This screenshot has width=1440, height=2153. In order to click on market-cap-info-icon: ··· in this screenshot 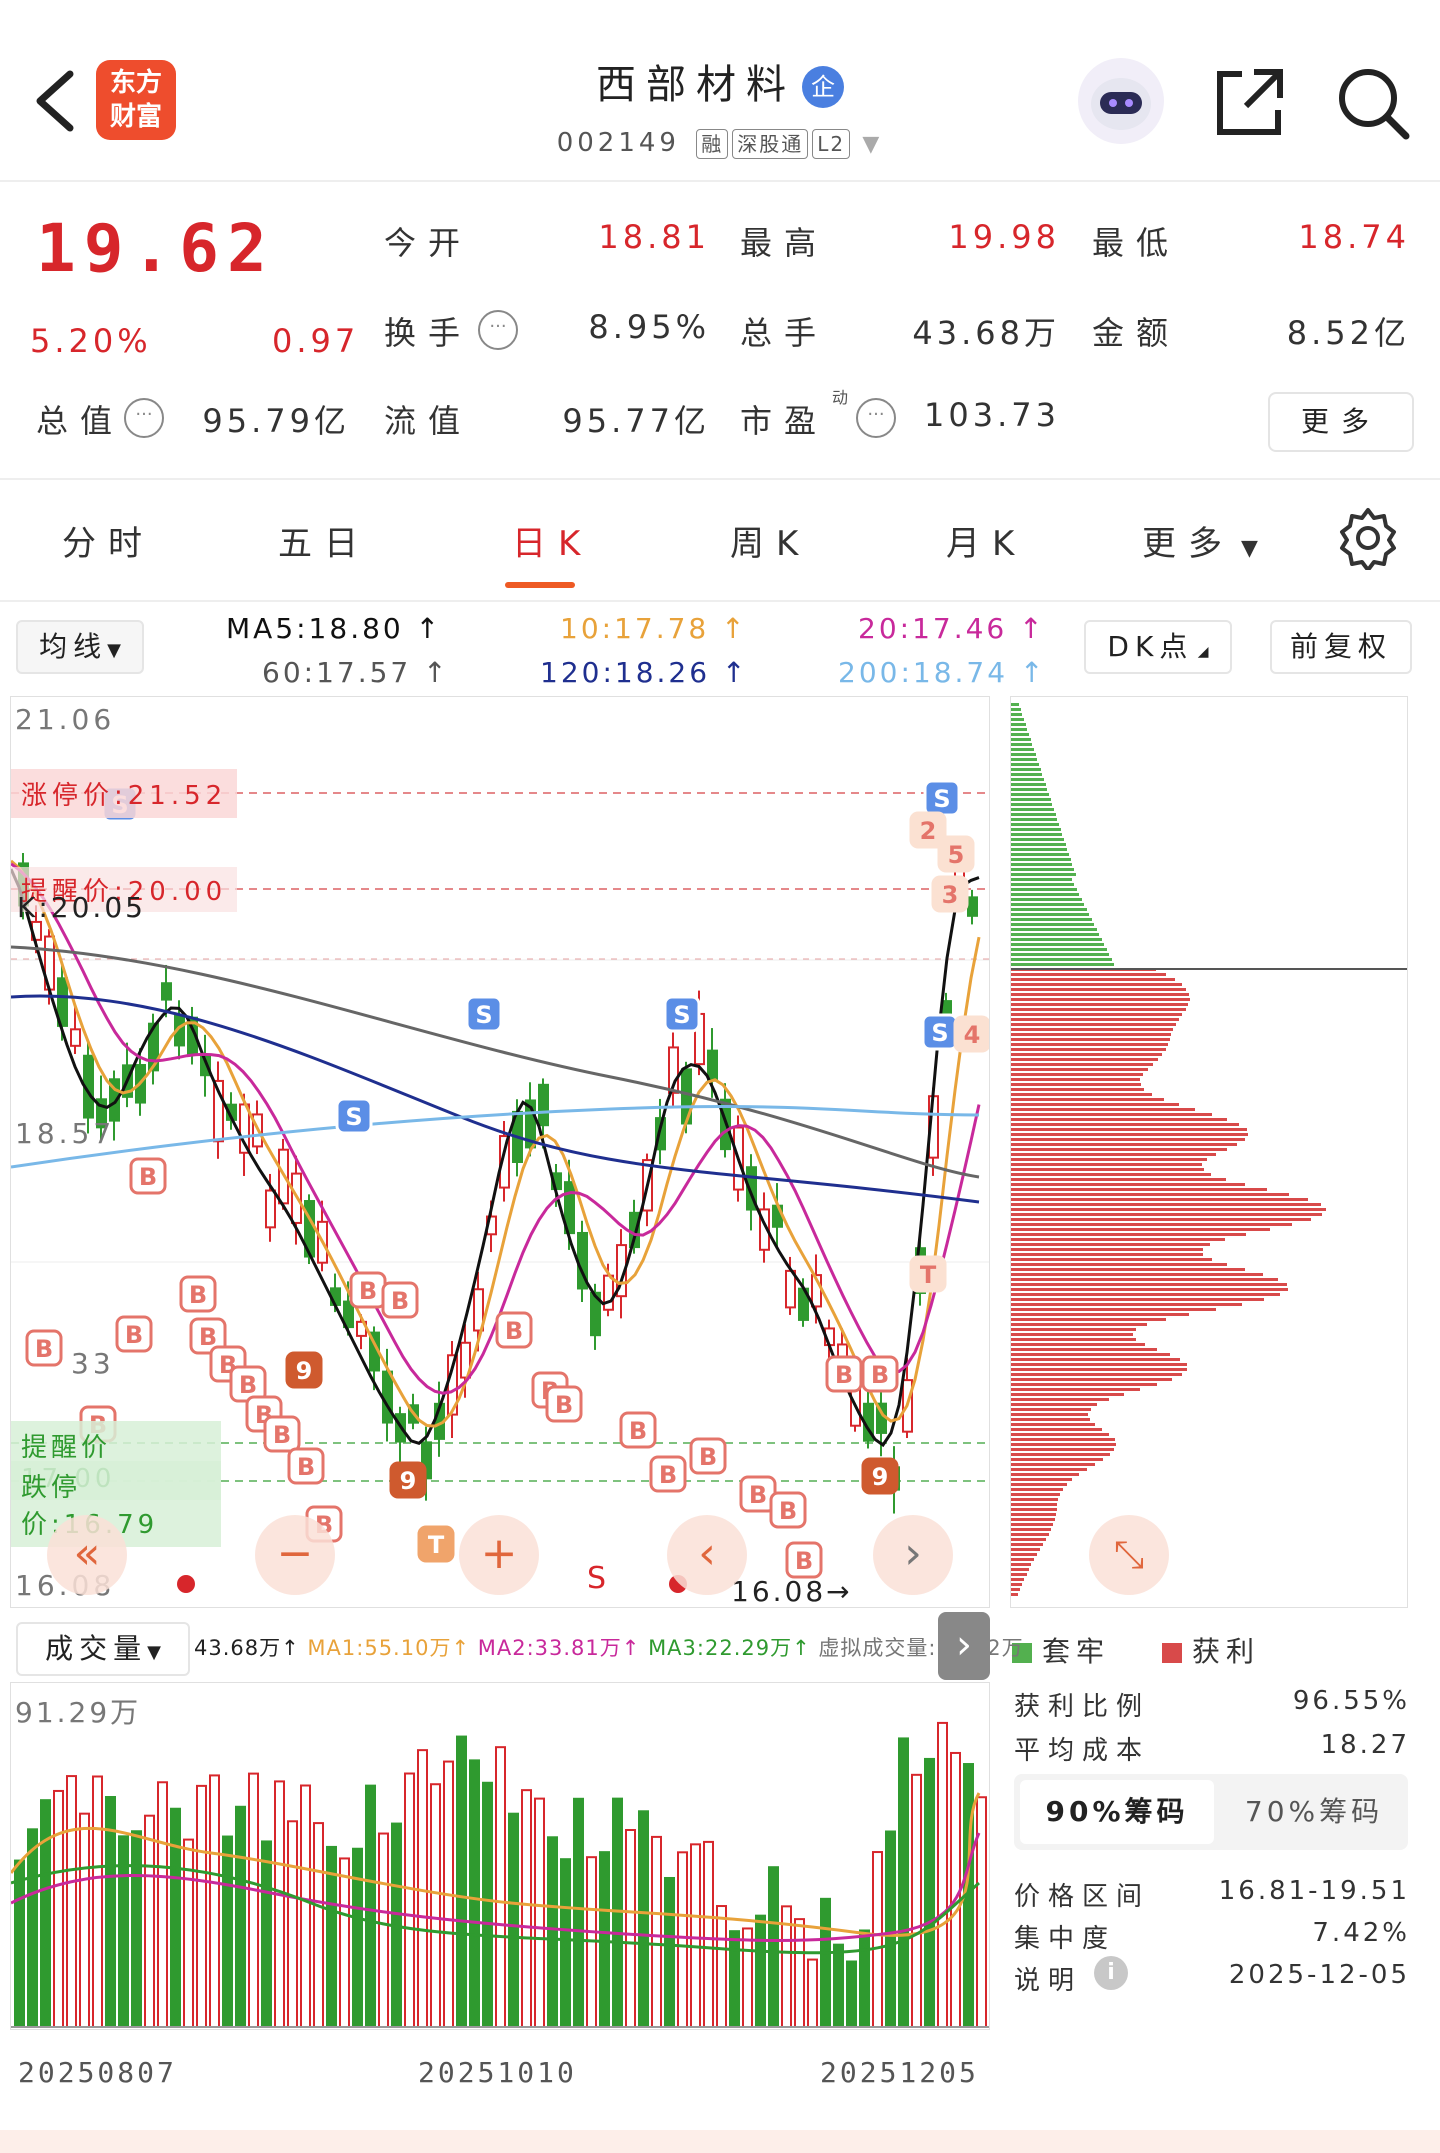, I will do `click(144, 418)`.